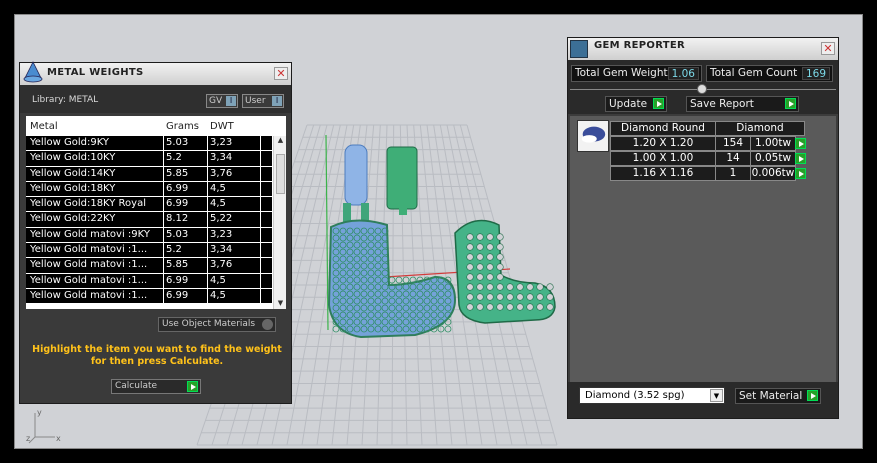 The height and width of the screenshot is (463, 877). I want to click on gem-reporter-icon, so click(579, 49).